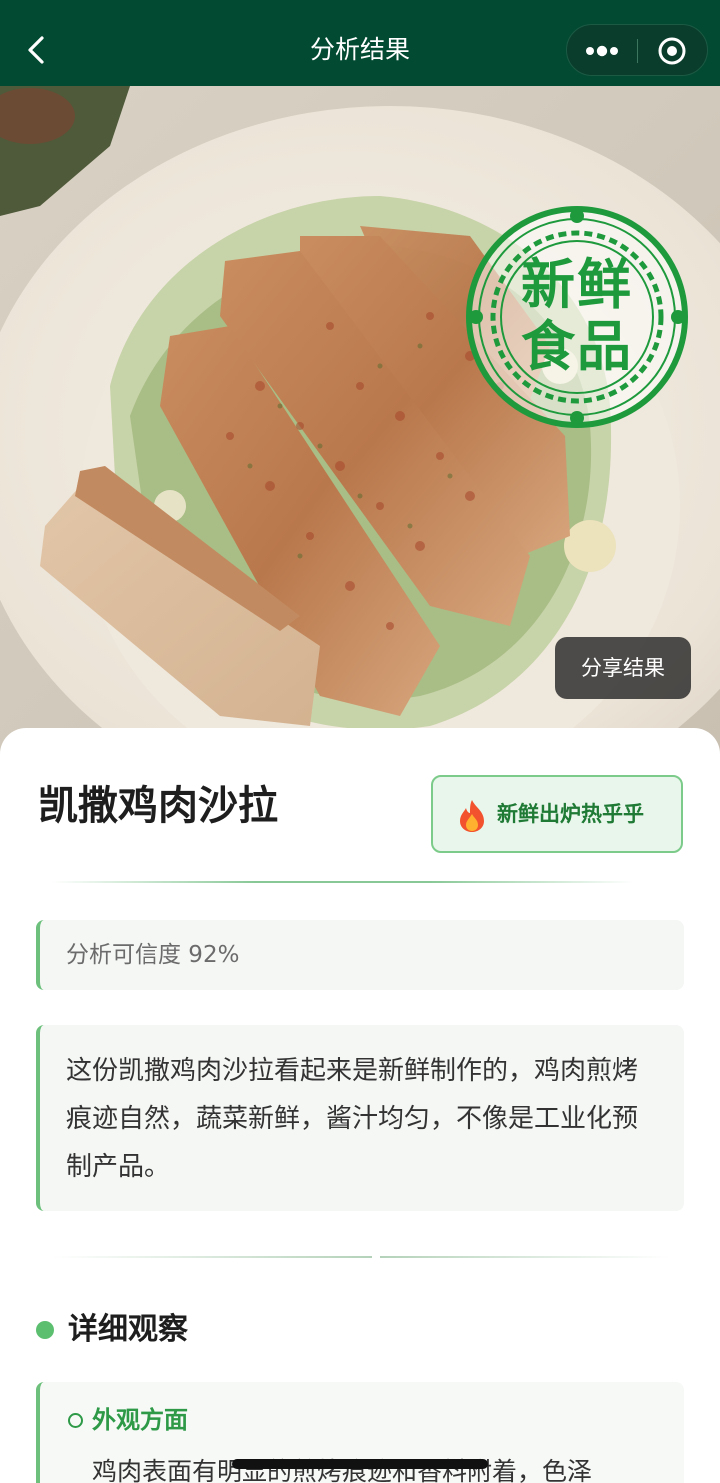 This screenshot has width=720, height=1483. What do you see at coordinates (45, 1330) in the screenshot?
I see `bullet-dot-icon` at bounding box center [45, 1330].